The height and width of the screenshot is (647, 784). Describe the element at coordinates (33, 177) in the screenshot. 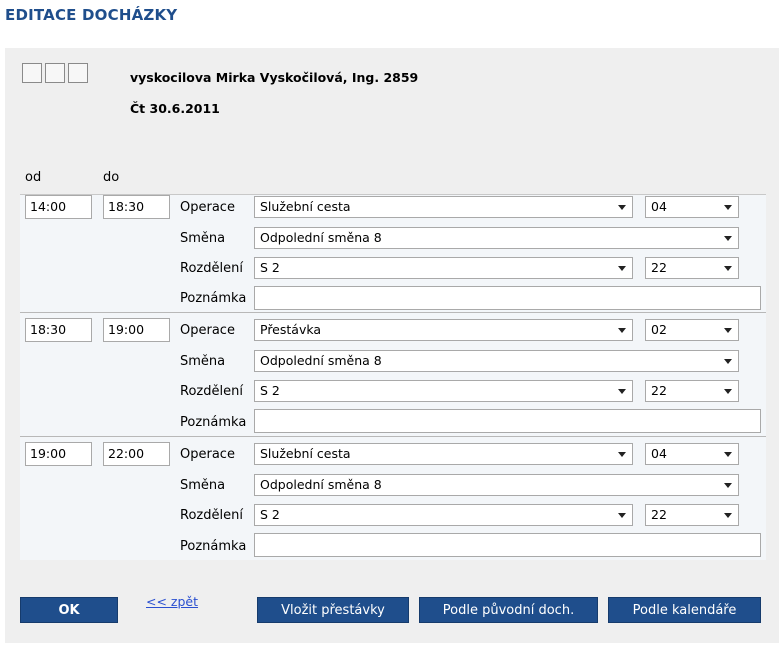

I see `column-label-from: od` at that location.